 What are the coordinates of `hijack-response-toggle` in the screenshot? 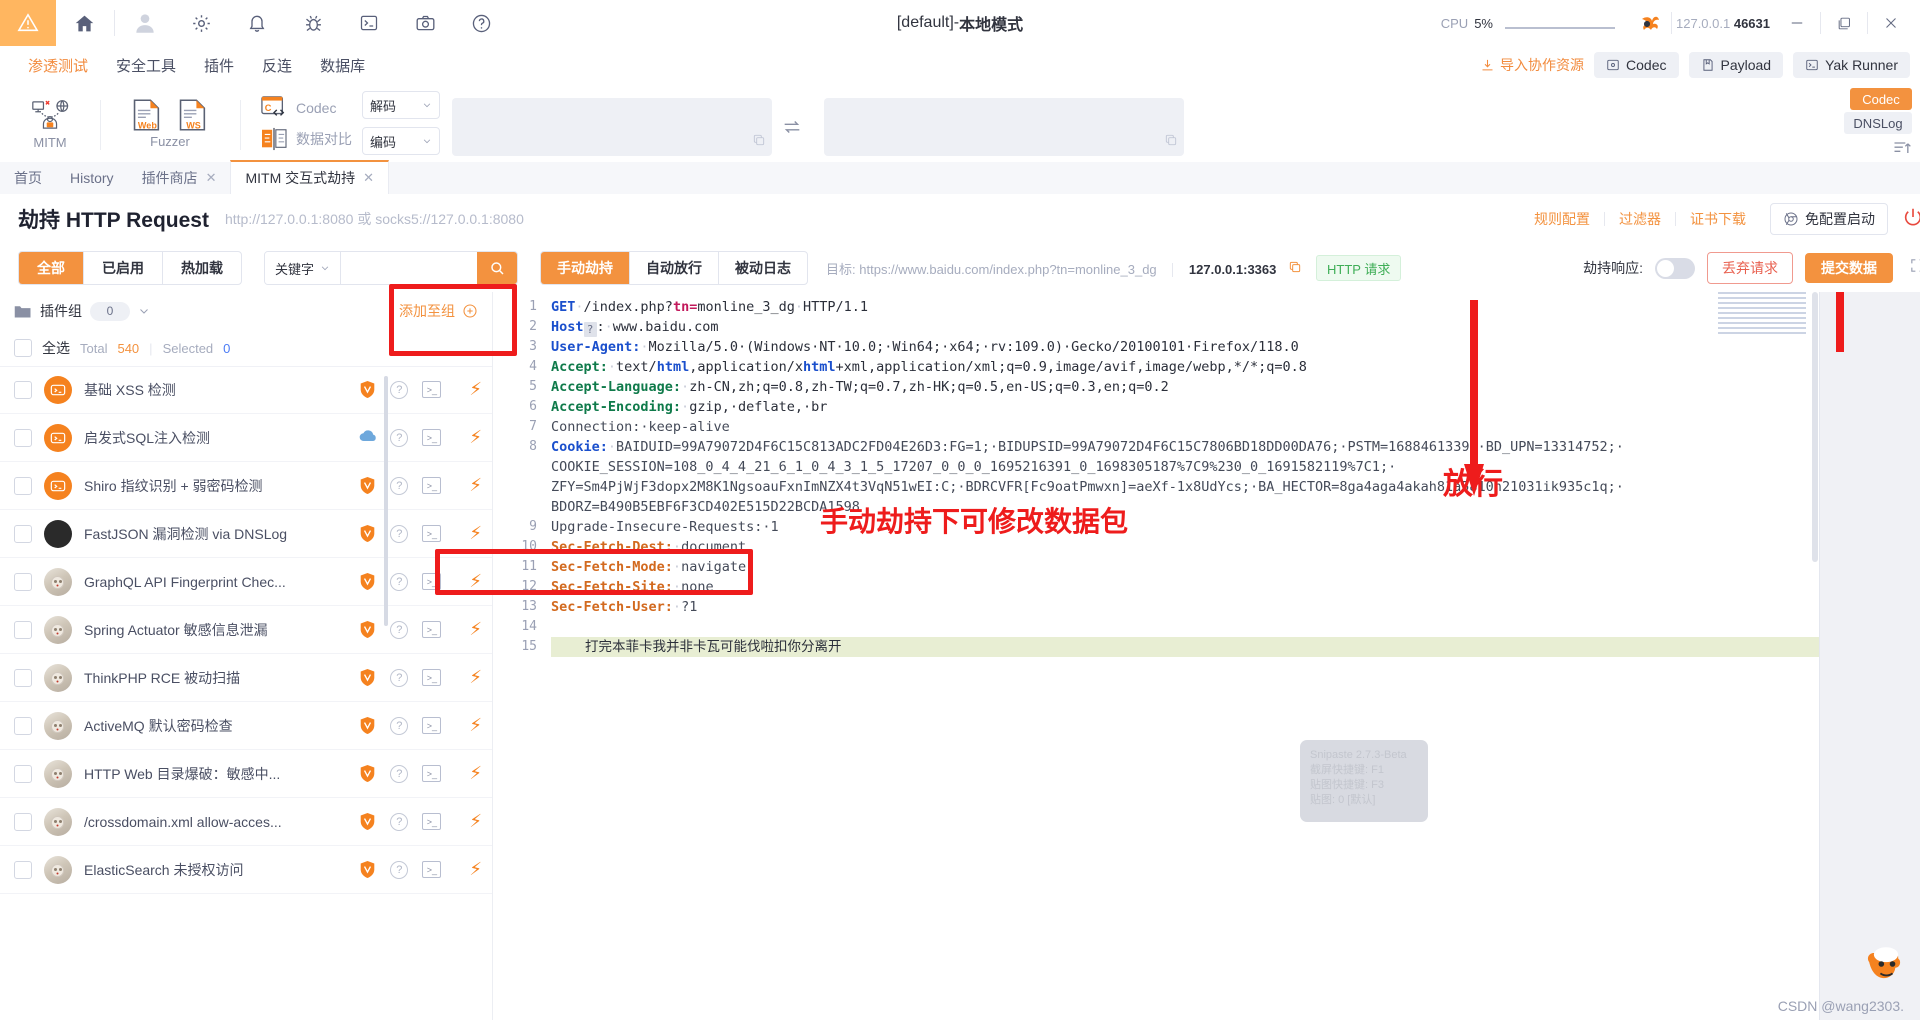 It's located at (1675, 268).